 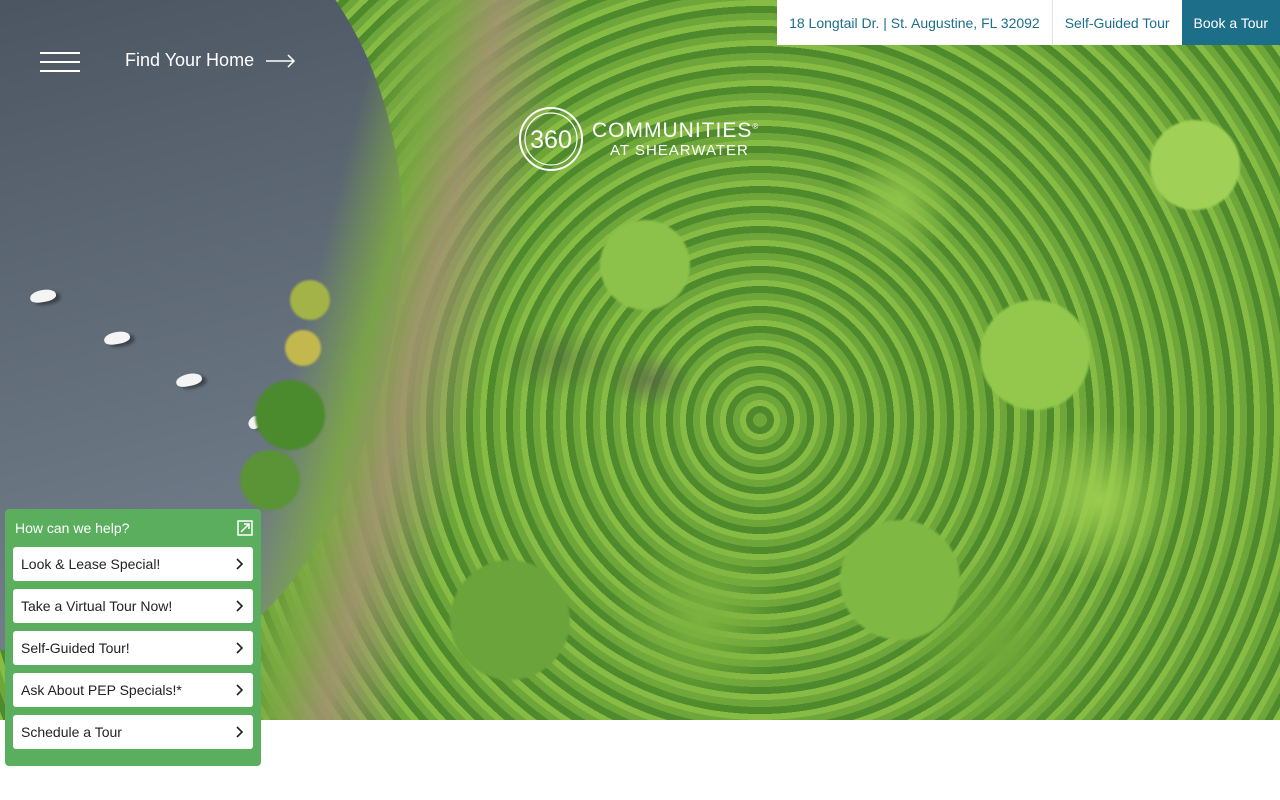 What do you see at coordinates (672, 130) in the screenshot?
I see `logo-line-1: COMMUNITIES` at bounding box center [672, 130].